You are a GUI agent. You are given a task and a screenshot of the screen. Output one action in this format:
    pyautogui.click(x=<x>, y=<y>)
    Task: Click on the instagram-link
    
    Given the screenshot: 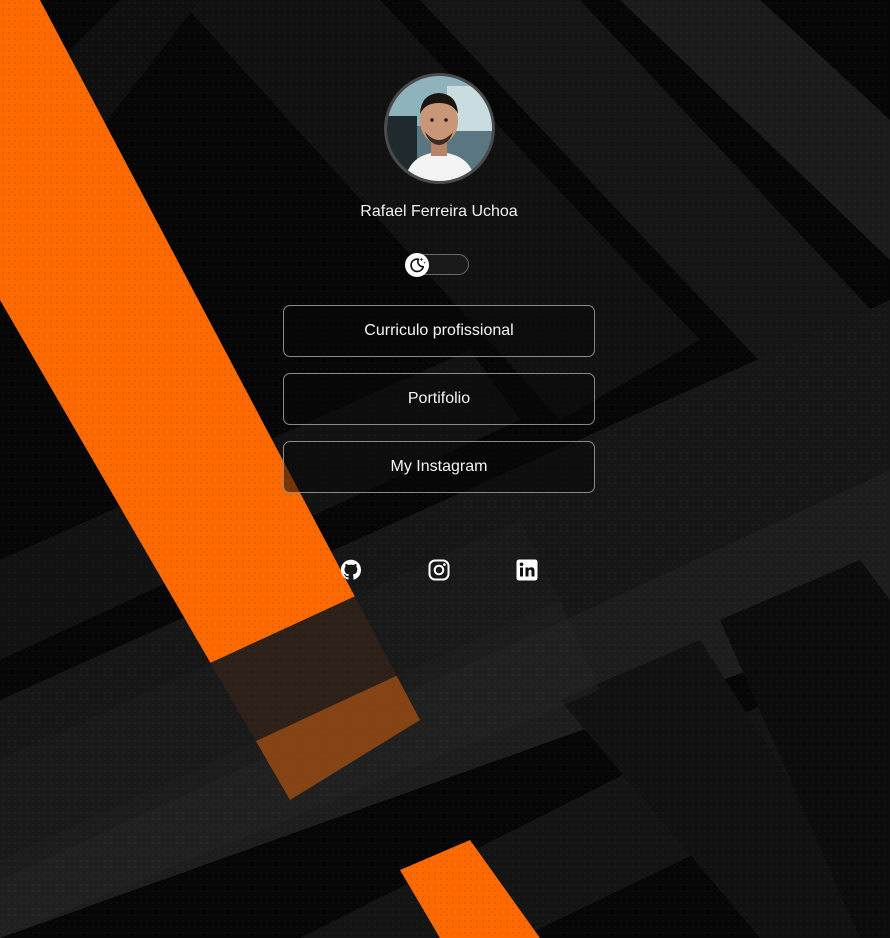 What is the action you would take?
    pyautogui.click(x=439, y=570)
    